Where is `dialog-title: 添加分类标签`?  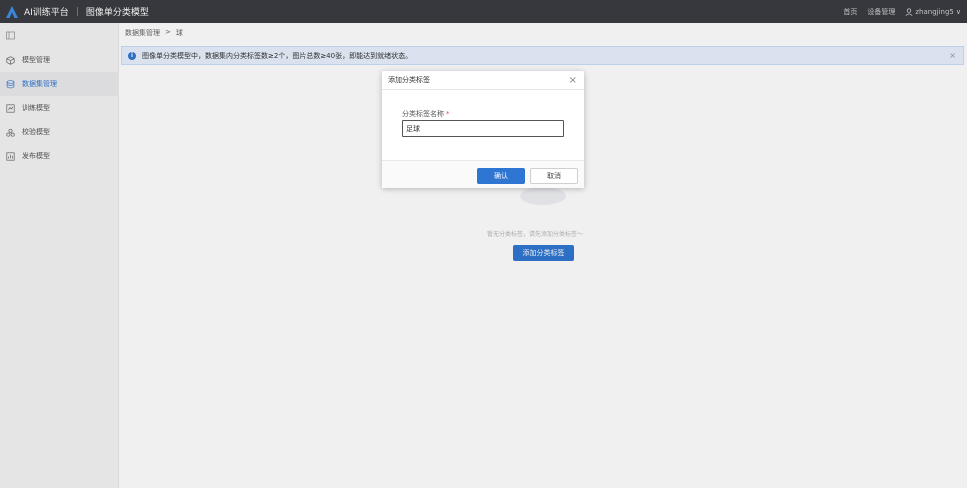 dialog-title: 添加分类标签 is located at coordinates (409, 80).